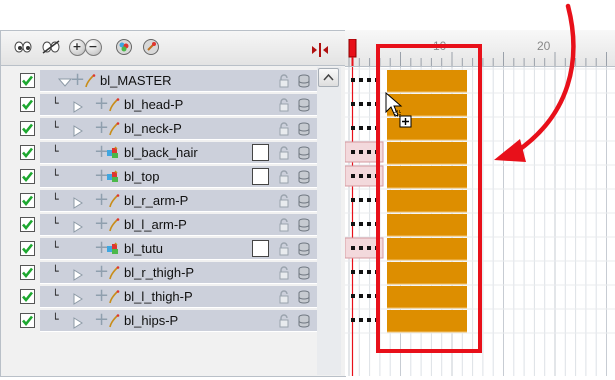  Describe the element at coordinates (535, 82) in the screenshot. I see `red-arrow-annotation` at that location.